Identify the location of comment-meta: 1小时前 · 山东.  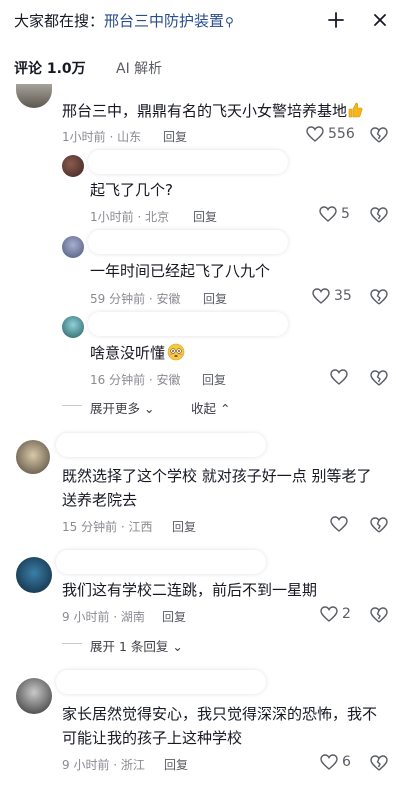
(102, 137).